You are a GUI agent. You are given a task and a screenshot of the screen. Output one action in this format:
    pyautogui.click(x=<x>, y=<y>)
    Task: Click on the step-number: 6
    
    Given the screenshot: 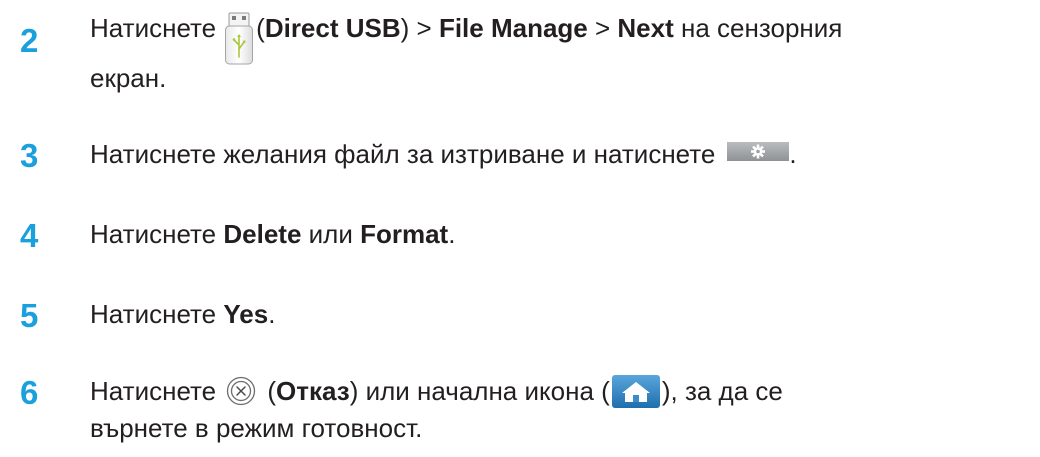 What is the action you would take?
    pyautogui.click(x=29, y=392)
    